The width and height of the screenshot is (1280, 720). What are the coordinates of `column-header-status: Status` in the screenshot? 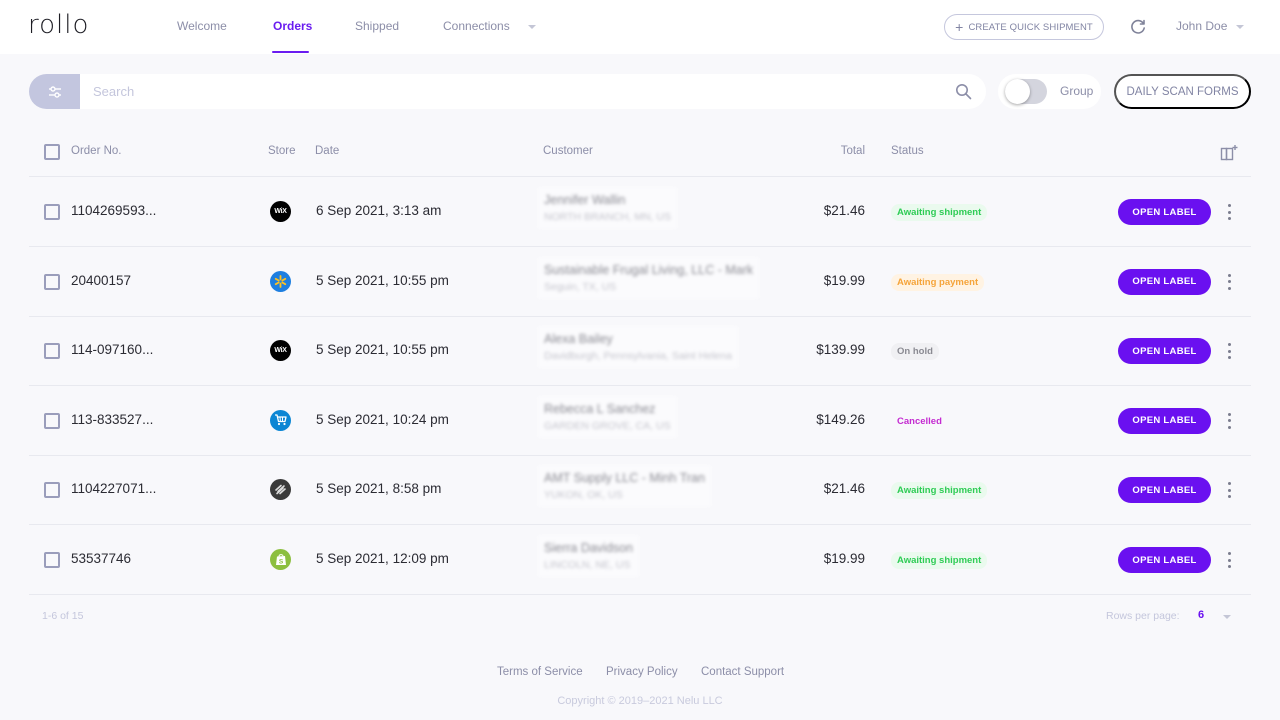 It's located at (907, 151).